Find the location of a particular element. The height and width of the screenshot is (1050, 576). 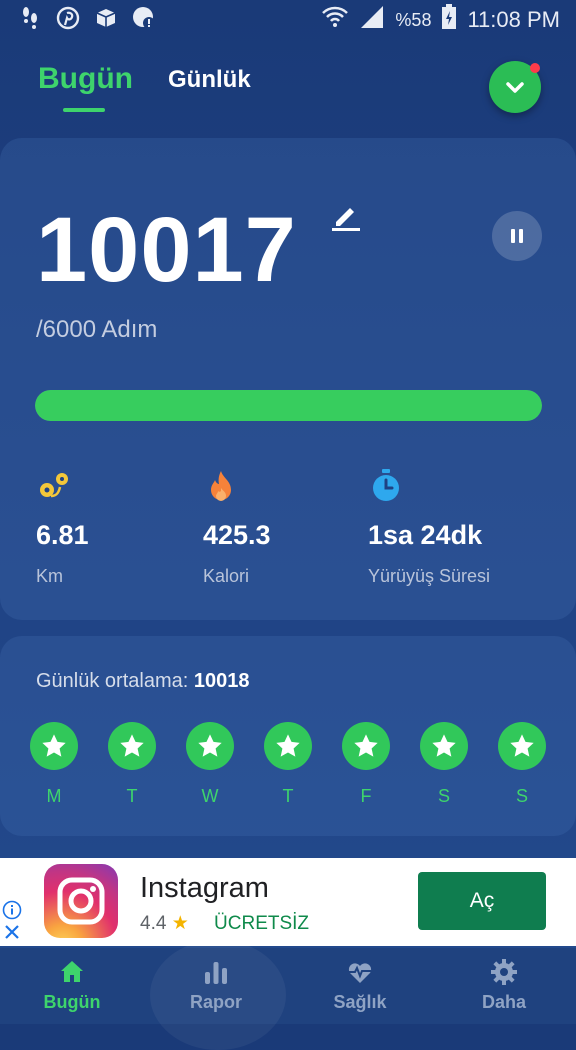

daily-average-value: 10018 is located at coordinates (221, 681).